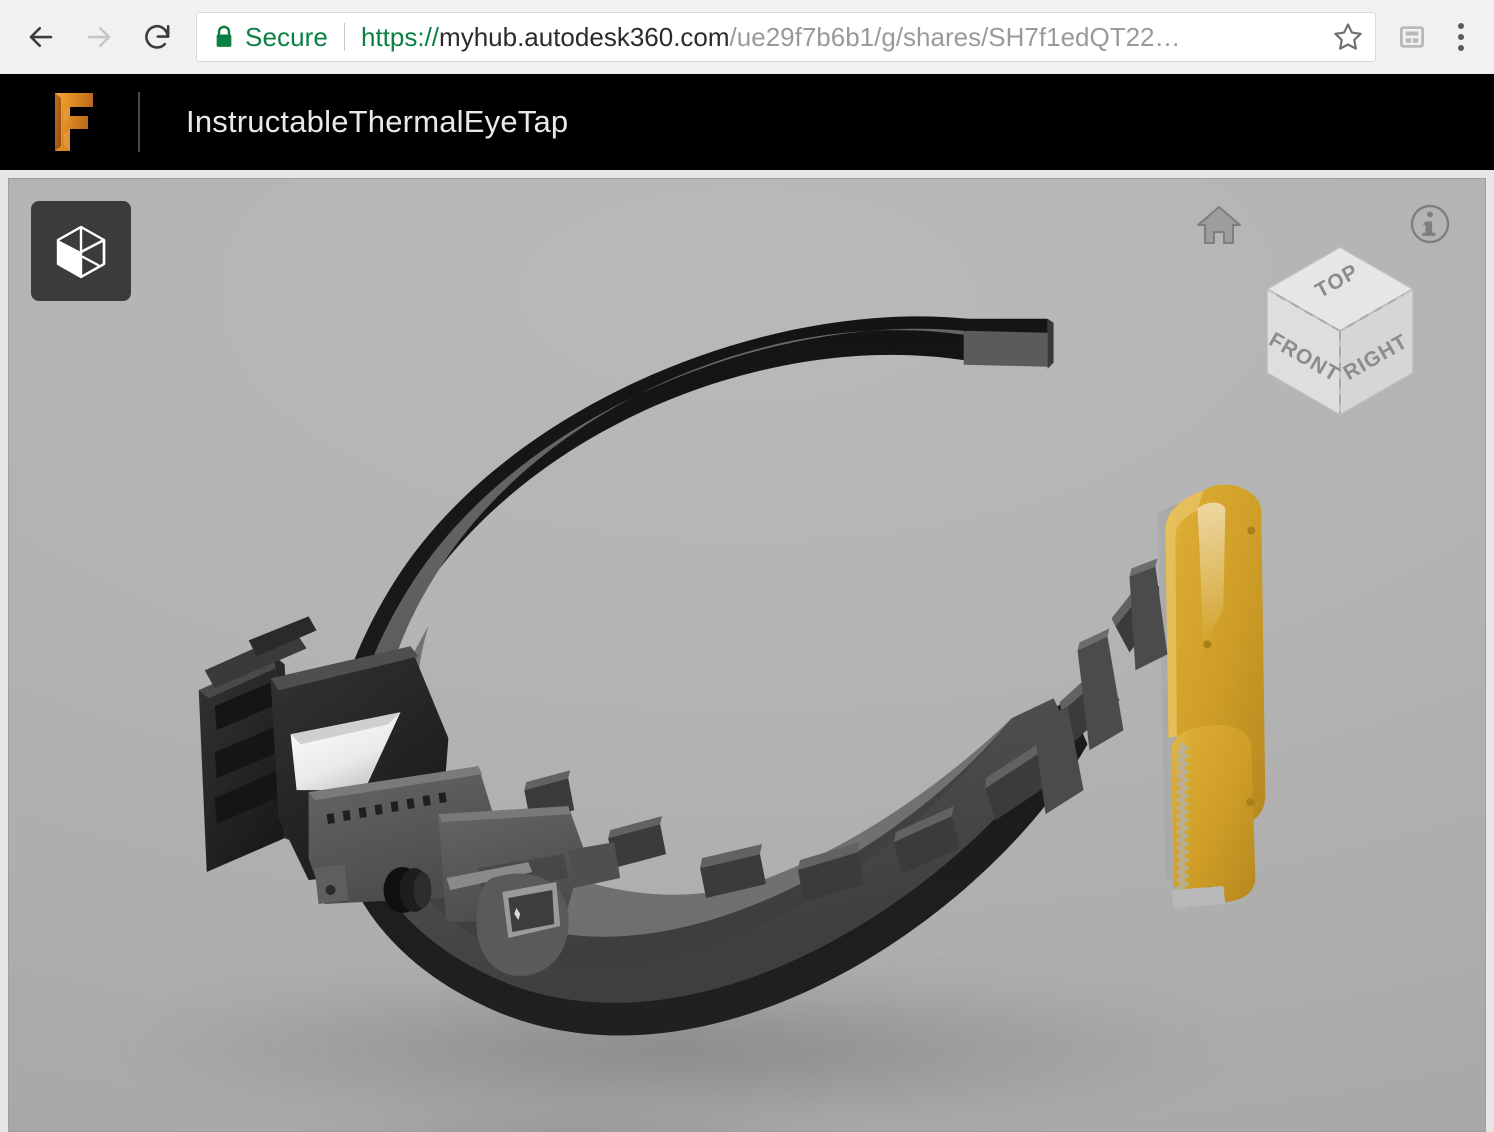  What do you see at coordinates (1100, 686) in the screenshot?
I see `battery-mount-fins` at bounding box center [1100, 686].